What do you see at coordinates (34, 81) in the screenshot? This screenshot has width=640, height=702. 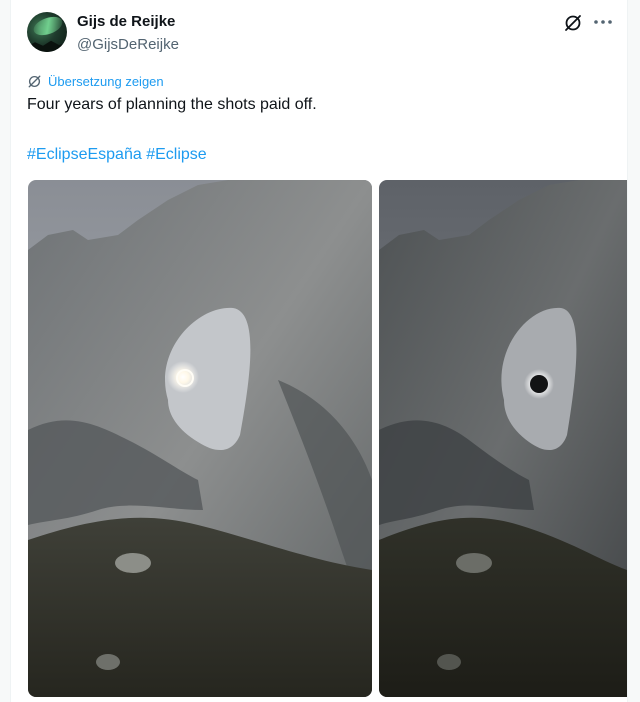 I see `translate-icon` at bounding box center [34, 81].